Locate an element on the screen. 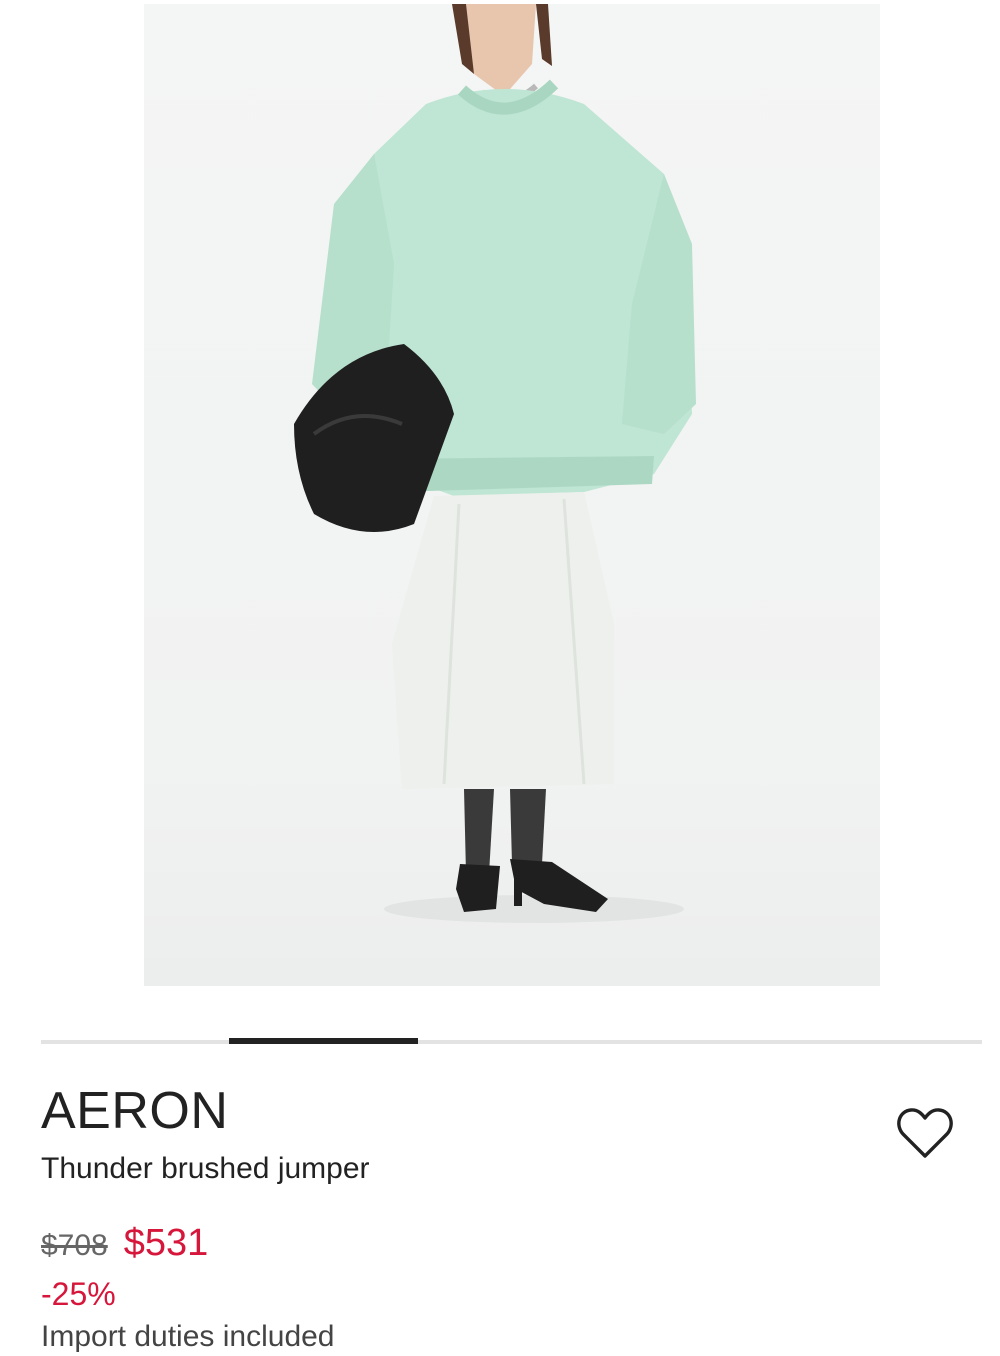  original-price: $708 is located at coordinates (74, 1245).